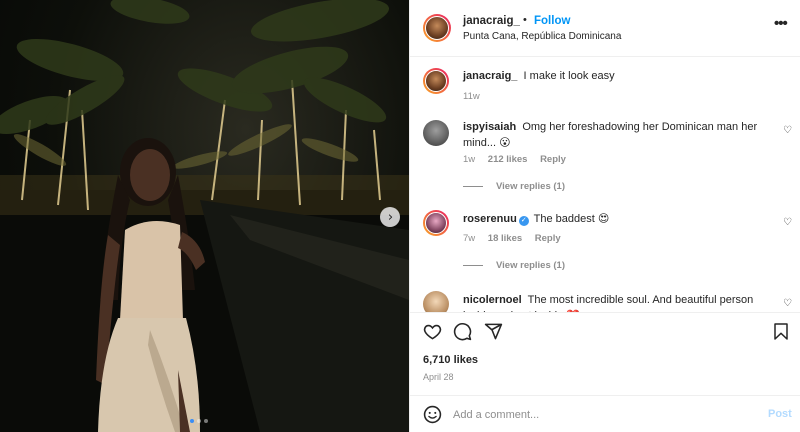 The image size is (800, 432). Describe the element at coordinates (780, 414) in the screenshot. I see `post-comment-button: Post` at that location.